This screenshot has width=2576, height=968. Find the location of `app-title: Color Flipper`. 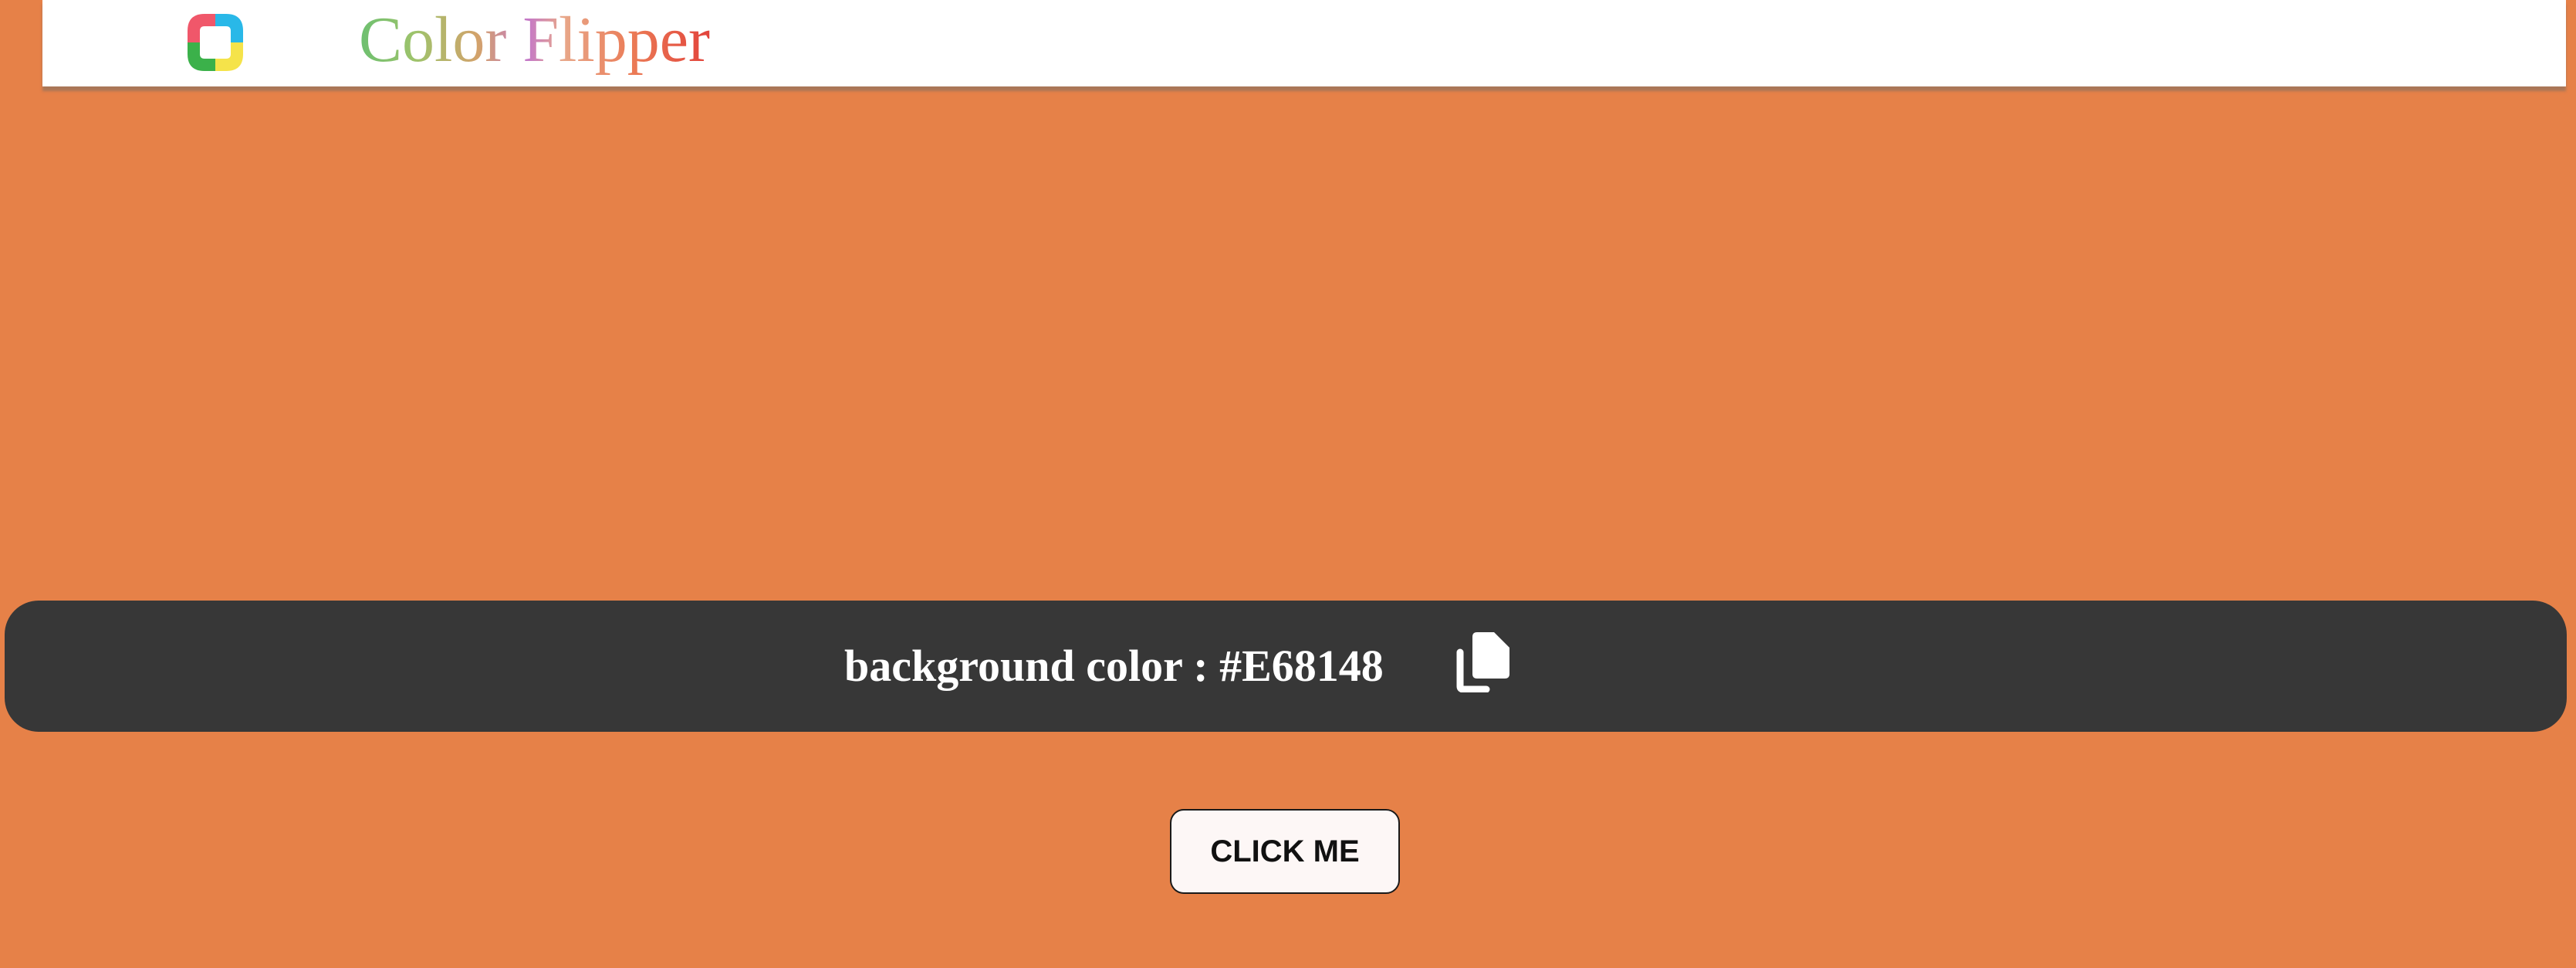

app-title: Color Flipper is located at coordinates (534, 40).